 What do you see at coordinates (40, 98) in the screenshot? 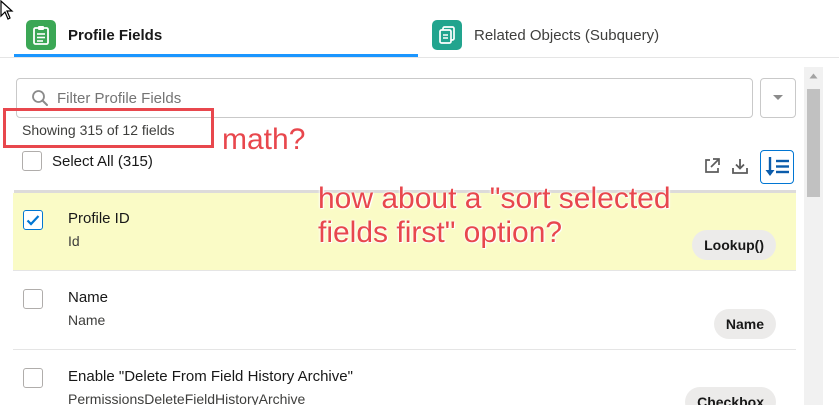
I see `search-icon` at bounding box center [40, 98].